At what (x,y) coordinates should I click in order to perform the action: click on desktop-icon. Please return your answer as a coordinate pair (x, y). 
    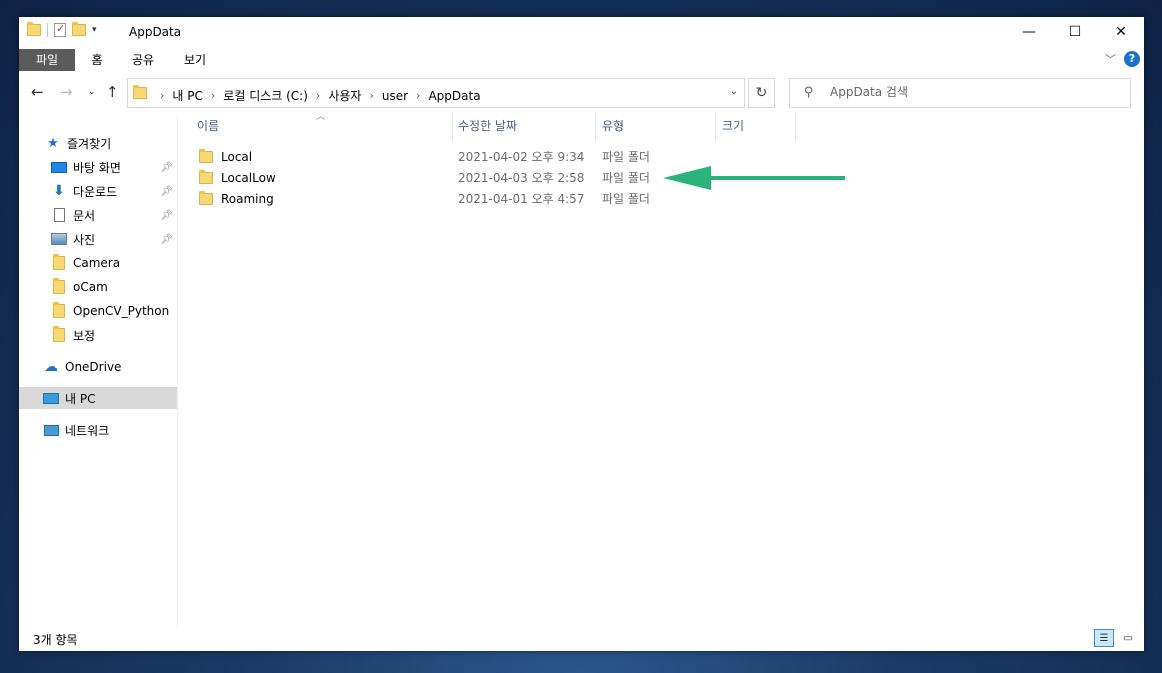
    Looking at the image, I should click on (59, 167).